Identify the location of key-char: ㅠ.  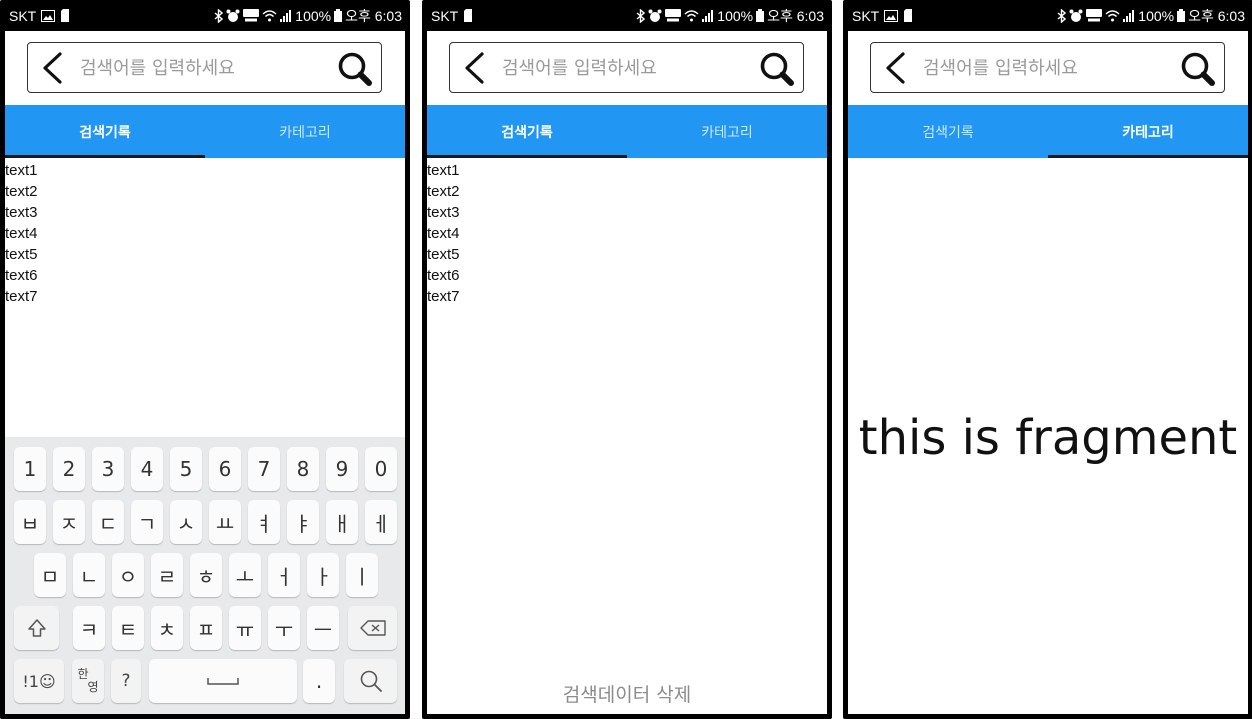
(245, 628).